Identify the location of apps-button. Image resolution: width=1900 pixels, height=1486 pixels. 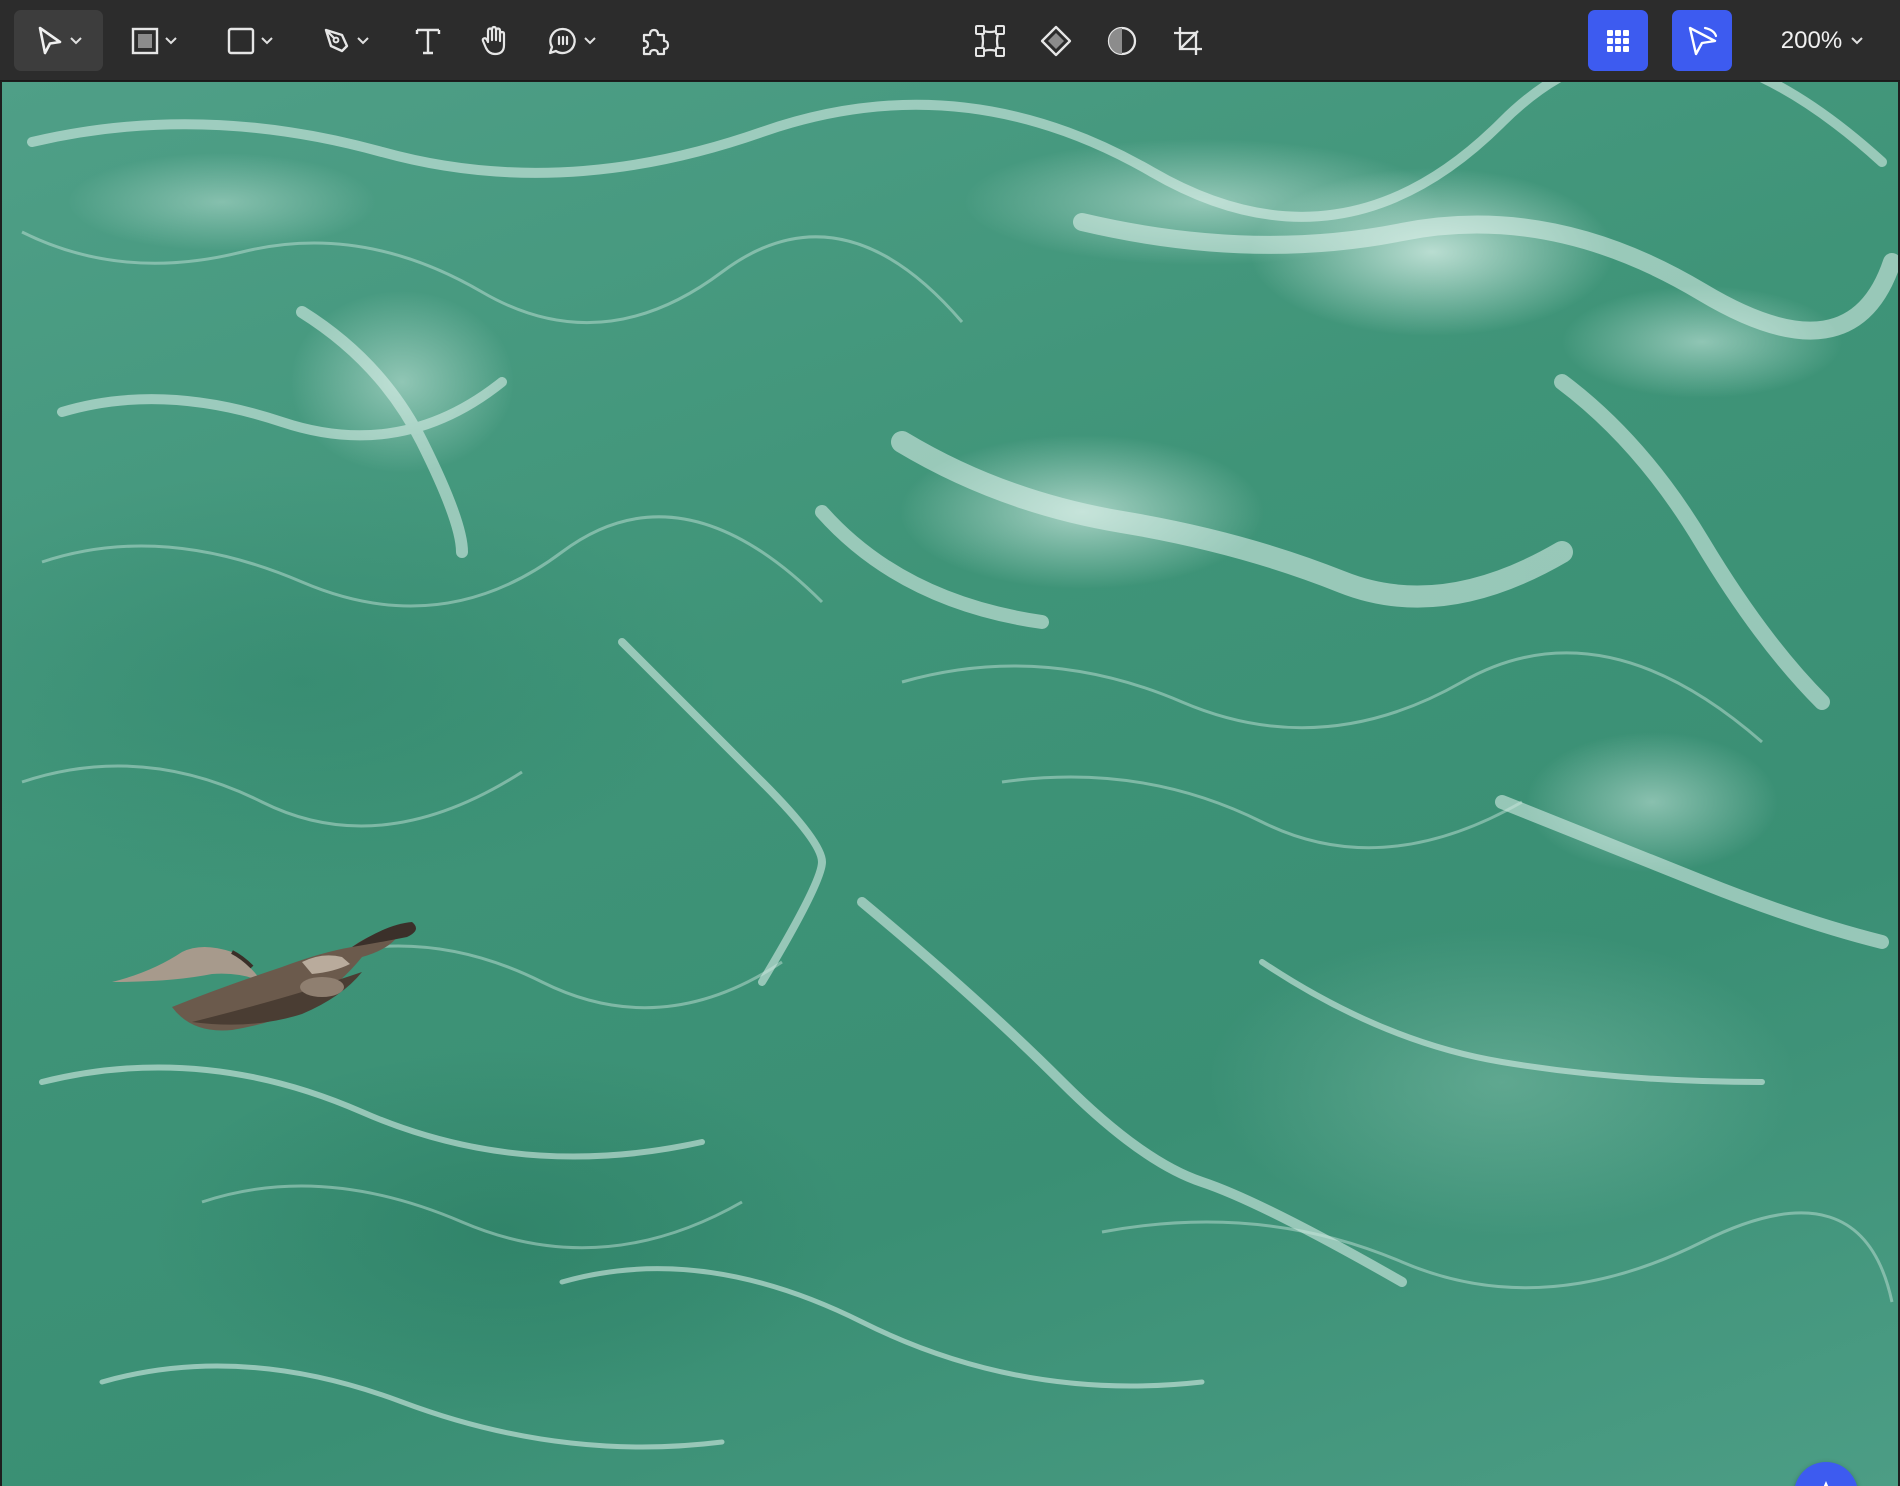
(1618, 40).